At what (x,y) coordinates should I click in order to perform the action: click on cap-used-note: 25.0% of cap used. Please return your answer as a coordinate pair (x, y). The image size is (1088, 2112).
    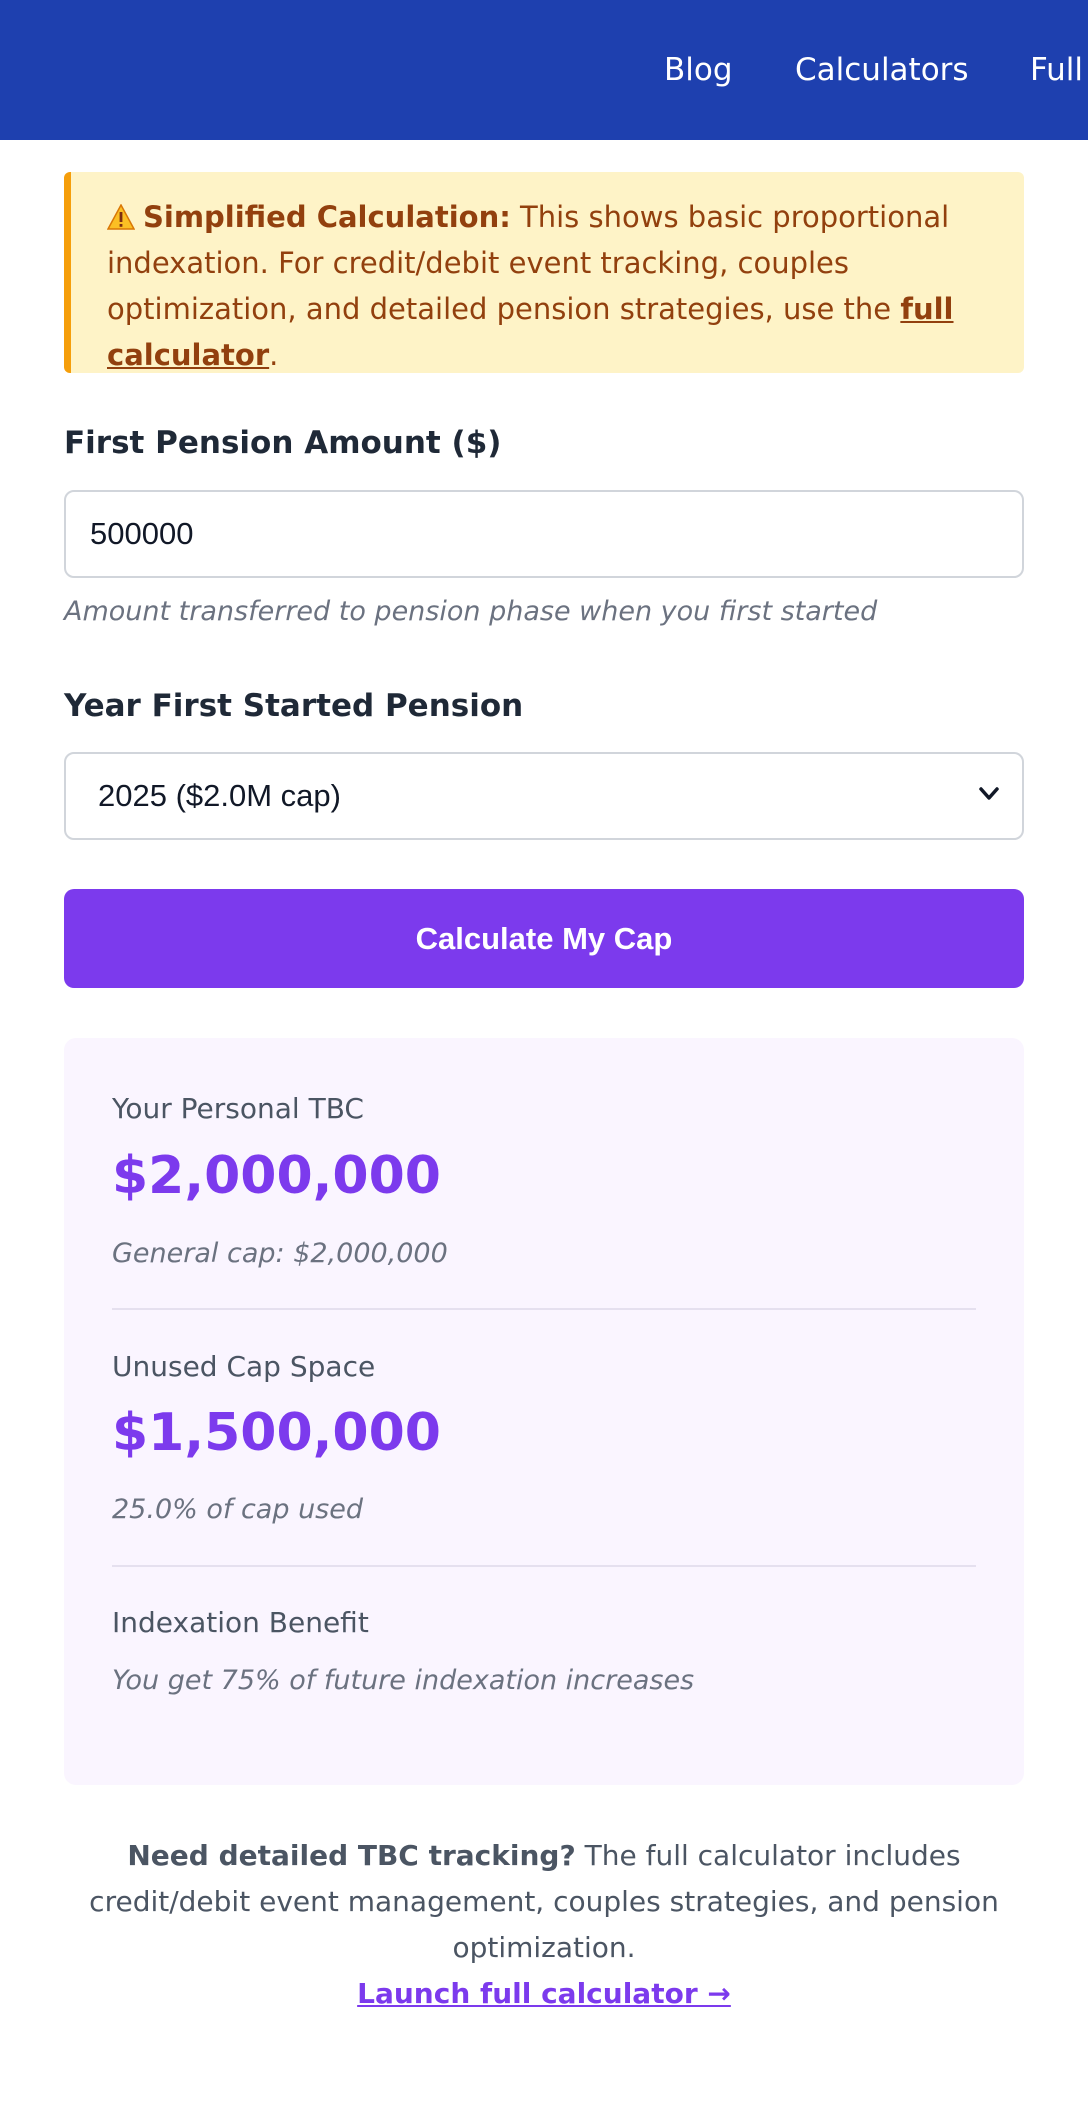
    Looking at the image, I should click on (238, 1509).